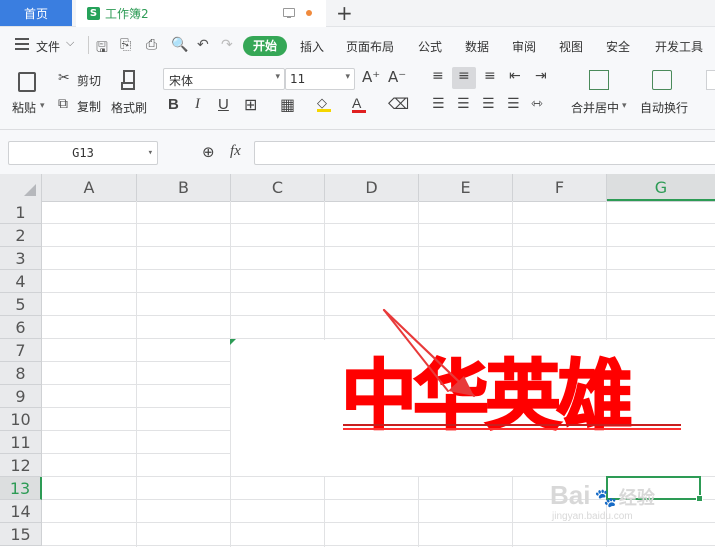 This screenshot has height=547, width=715. What do you see at coordinates (463, 104) in the screenshot?
I see `align-center-icon: ☰` at bounding box center [463, 104].